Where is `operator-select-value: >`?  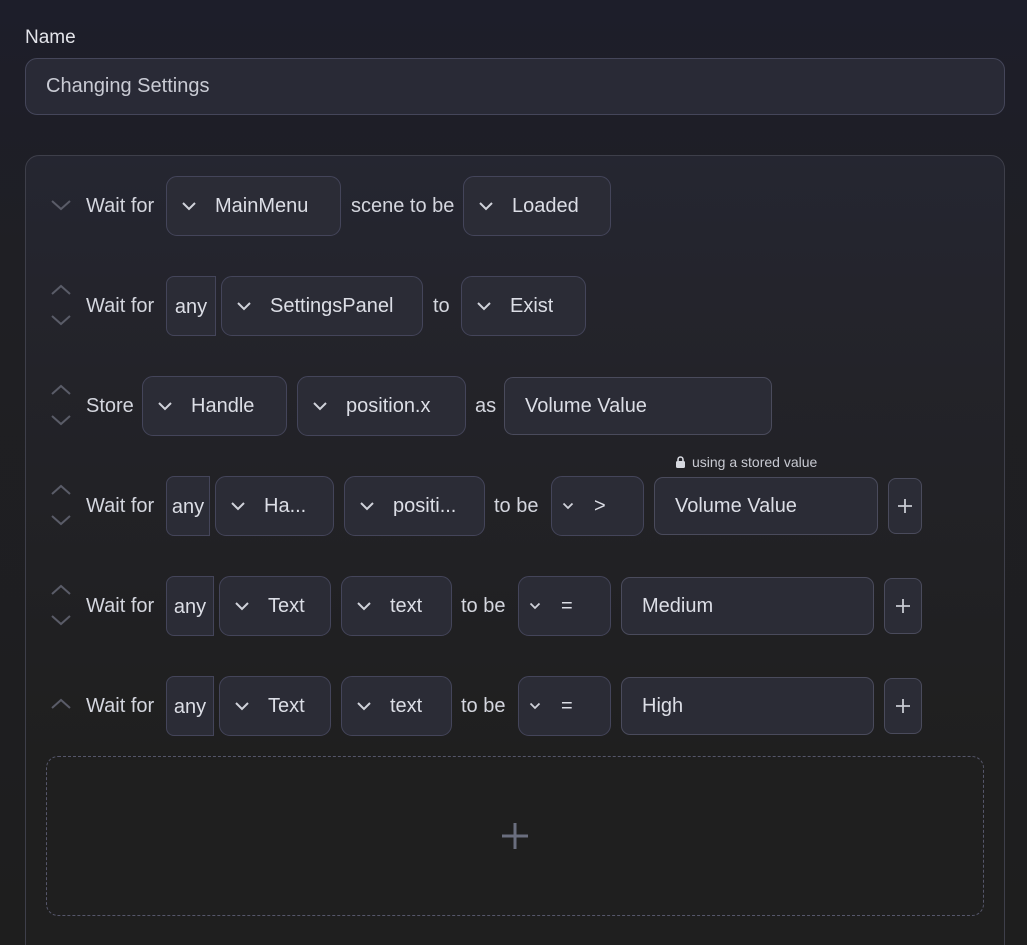 operator-select-value: > is located at coordinates (600, 505).